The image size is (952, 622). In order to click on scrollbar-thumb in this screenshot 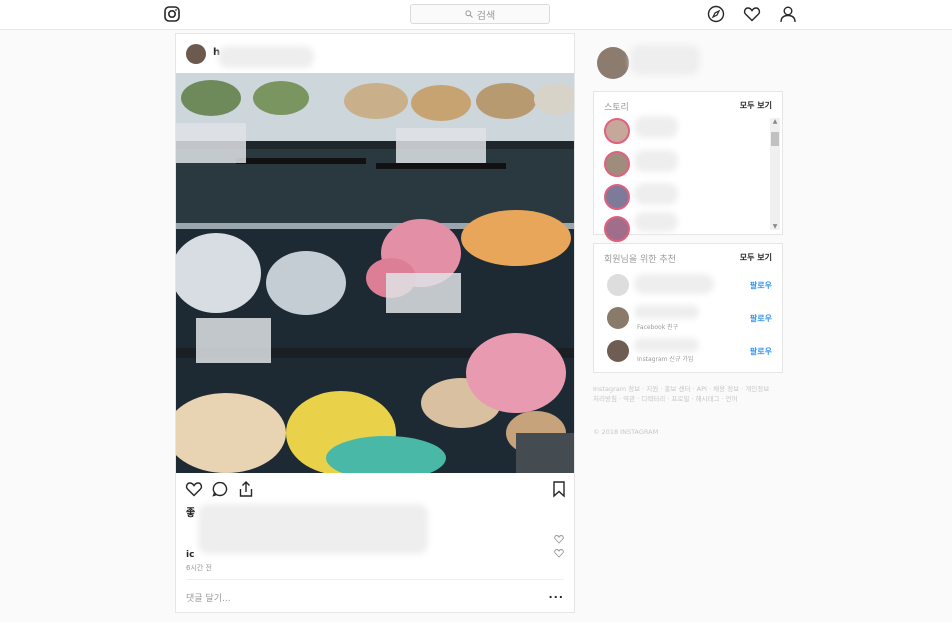, I will do `click(775, 139)`.